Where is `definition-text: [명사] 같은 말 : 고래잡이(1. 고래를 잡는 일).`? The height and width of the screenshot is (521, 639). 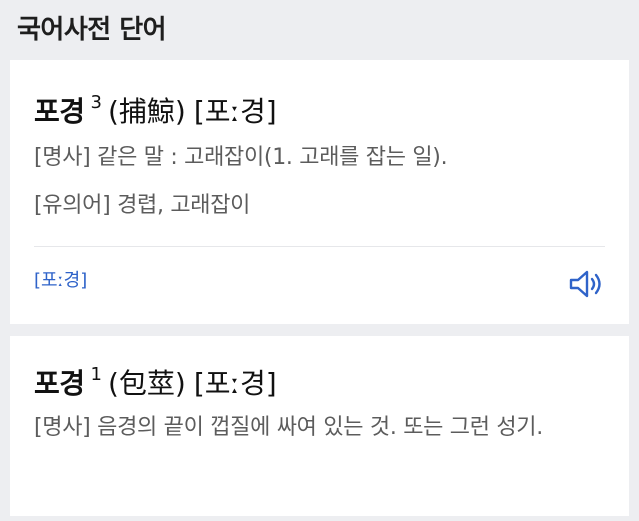
definition-text: [명사] 같은 말 : 고래잡이(1. 고래를 잡는 일). is located at coordinates (241, 157).